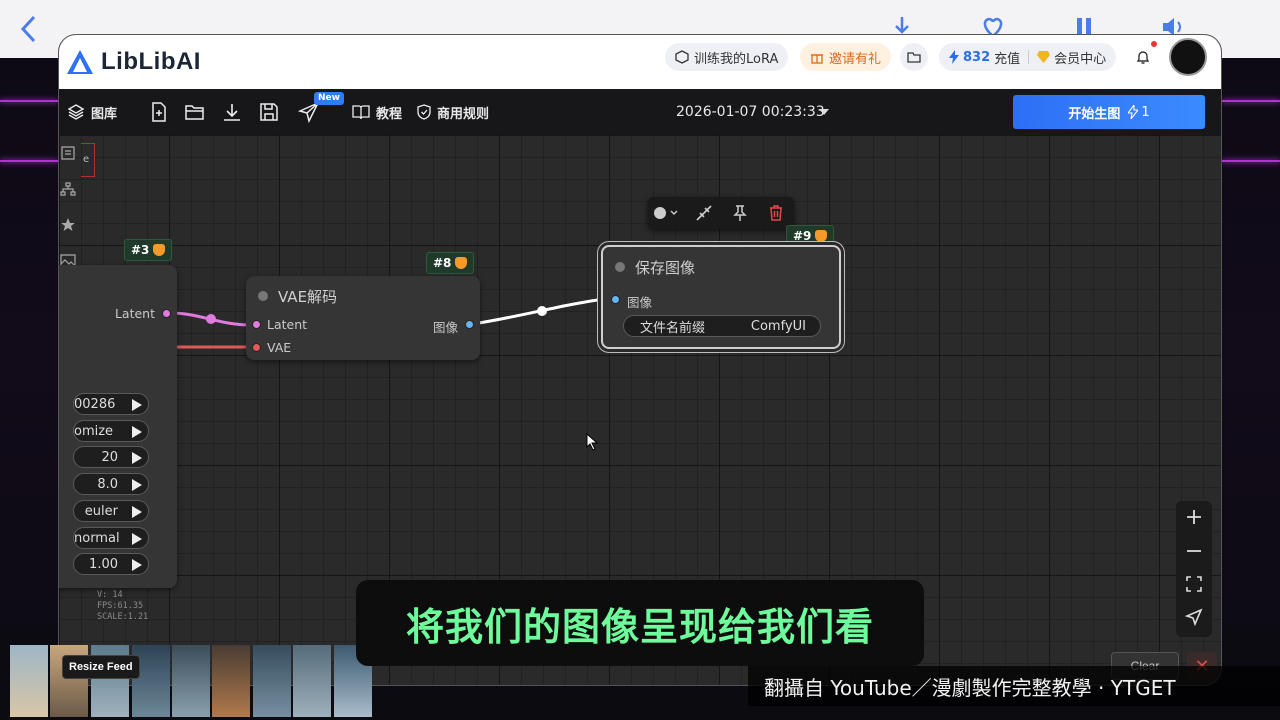  I want to click on session-datetime: 2026-01-07 00:23:33, so click(750, 112).